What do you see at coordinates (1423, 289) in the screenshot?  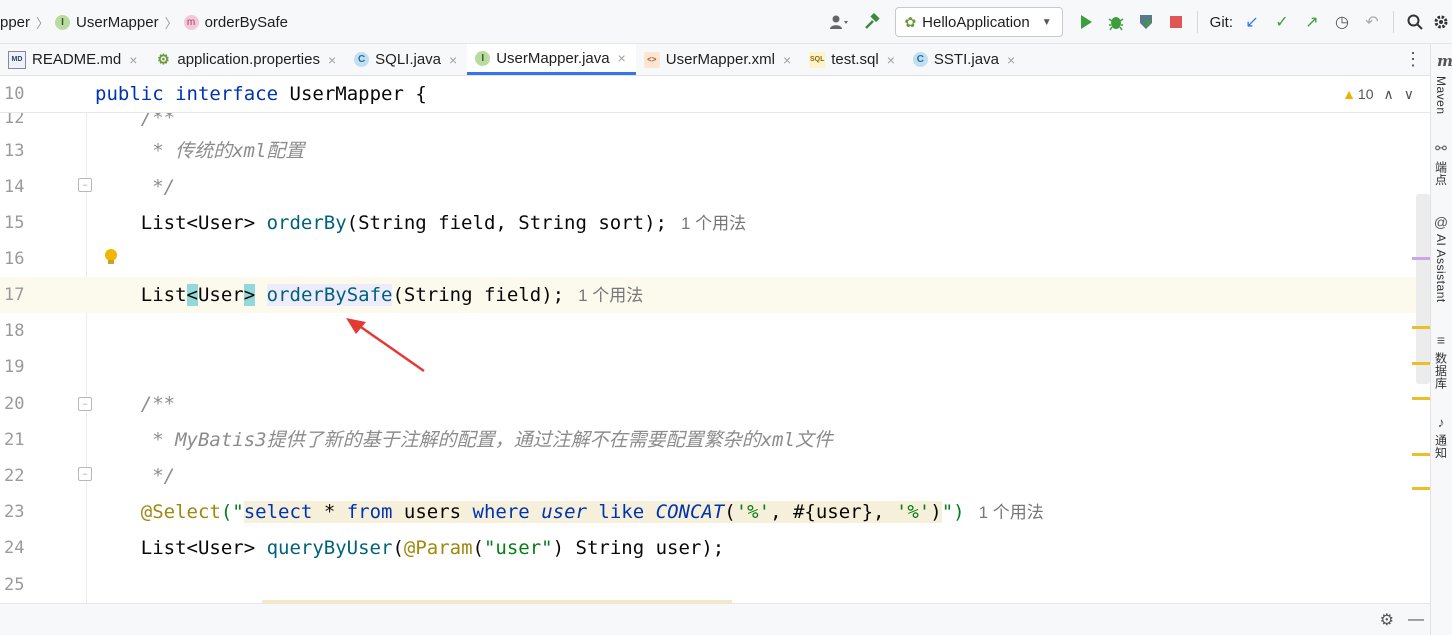 I see `vertical-scrollbar` at bounding box center [1423, 289].